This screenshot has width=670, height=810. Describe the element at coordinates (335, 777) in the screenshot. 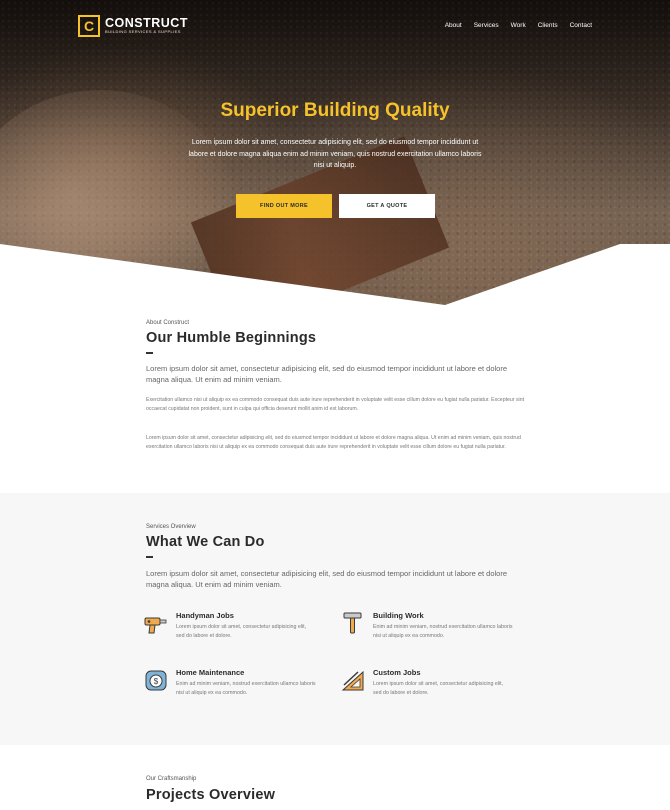

I see `projects-section: Our Craftsmanship Projects Overview` at that location.